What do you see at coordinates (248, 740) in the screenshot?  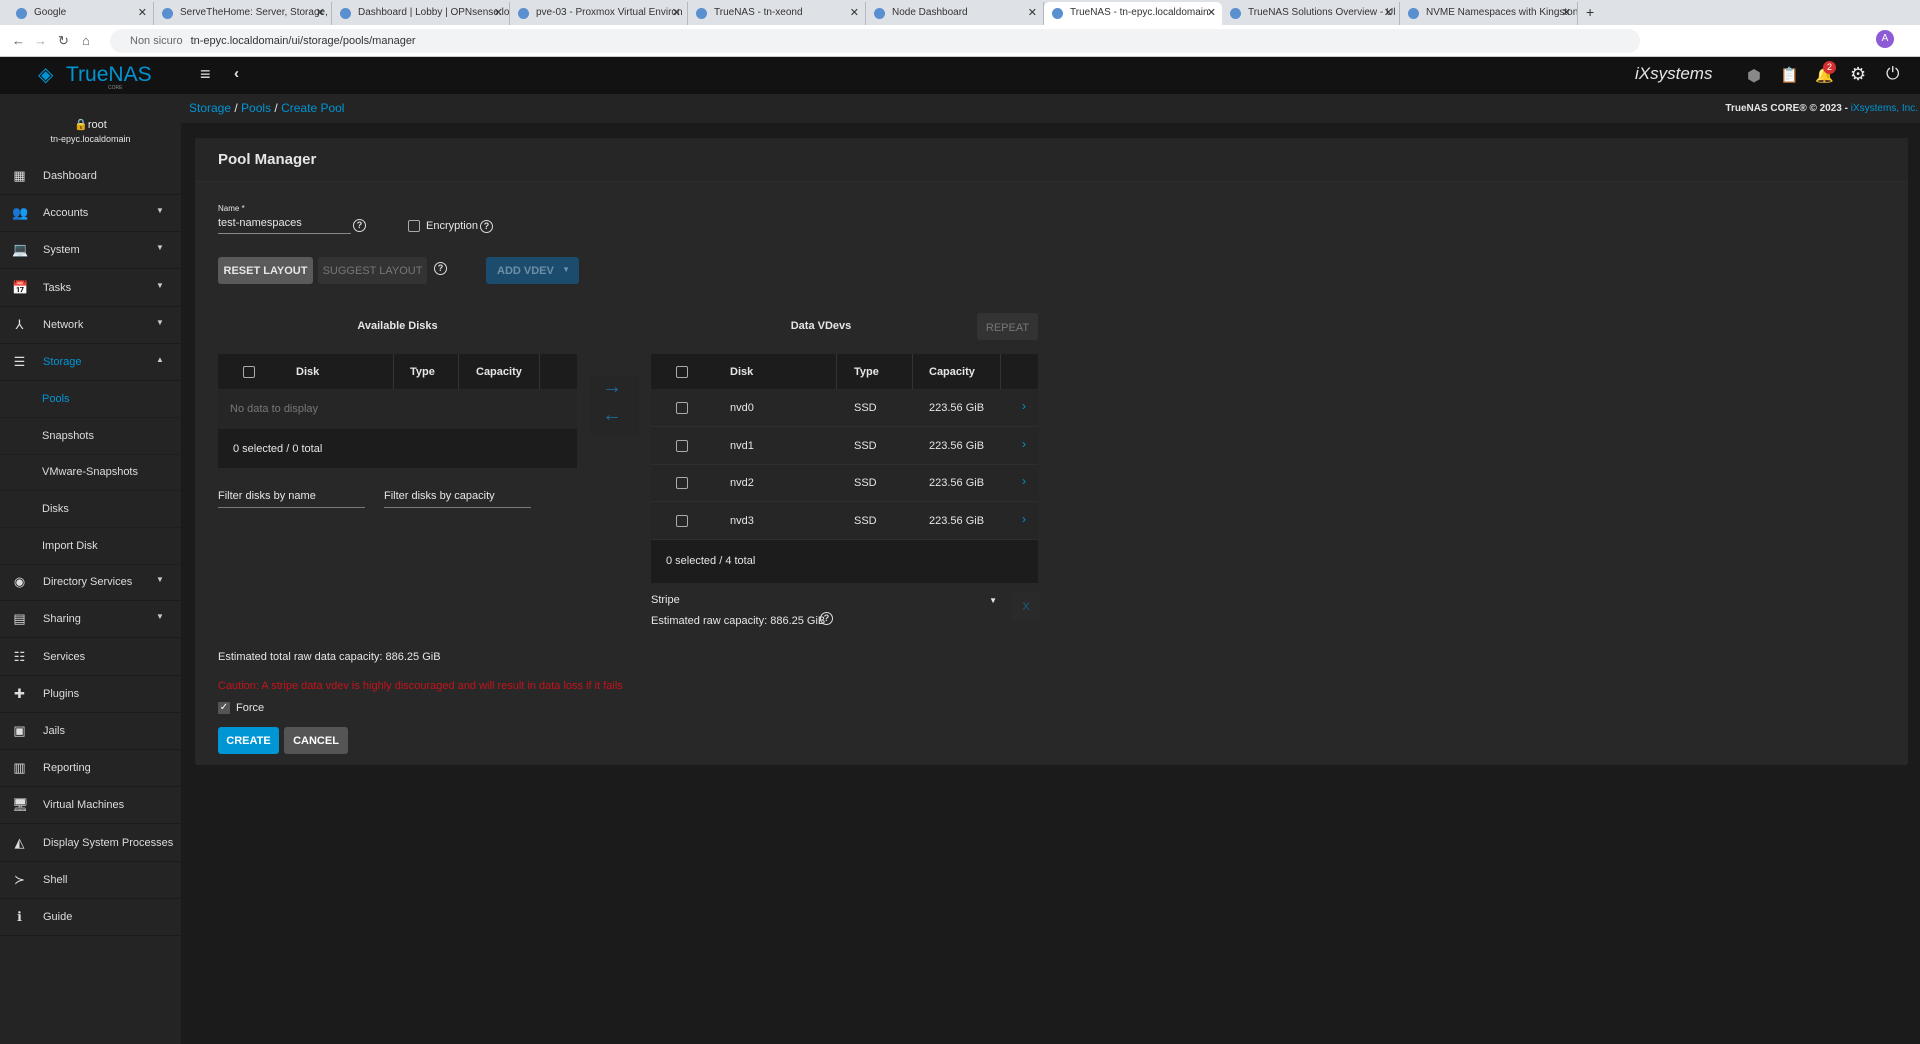 I see `create-button: CREATE` at bounding box center [248, 740].